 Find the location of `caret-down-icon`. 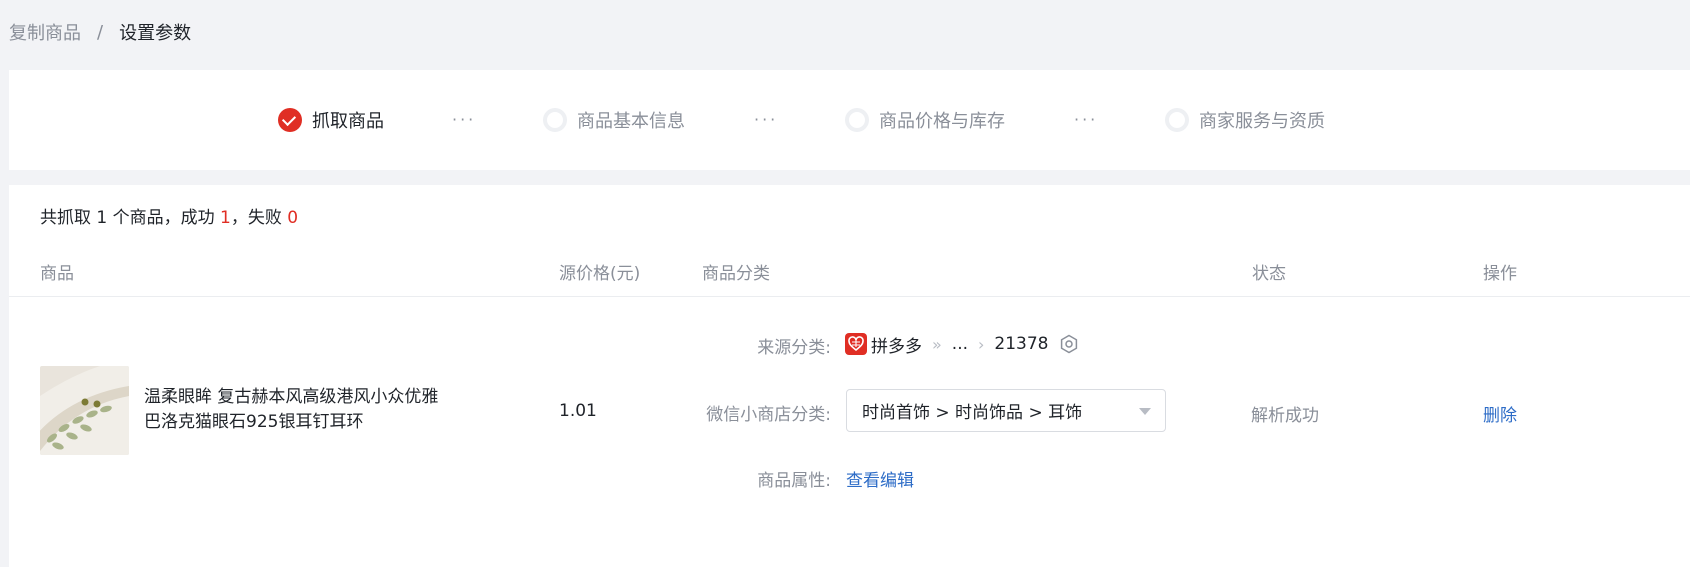

caret-down-icon is located at coordinates (1145, 411).